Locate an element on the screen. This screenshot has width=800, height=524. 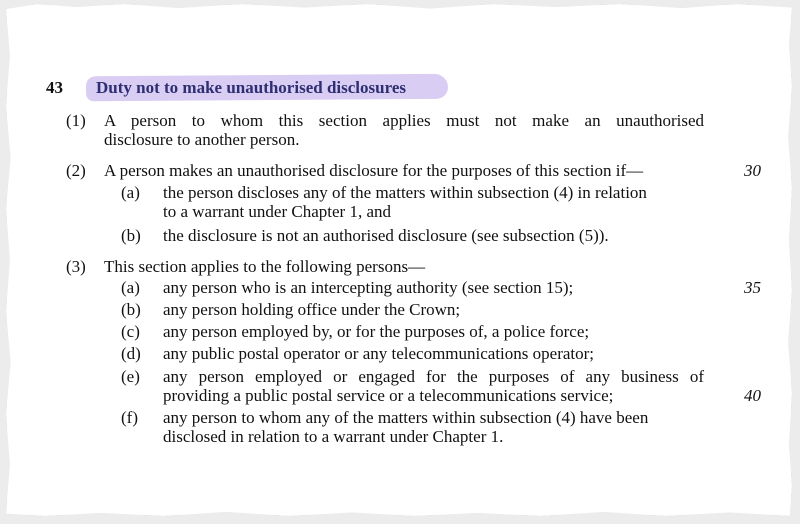
subsection-label: (2) is located at coordinates (76, 170).